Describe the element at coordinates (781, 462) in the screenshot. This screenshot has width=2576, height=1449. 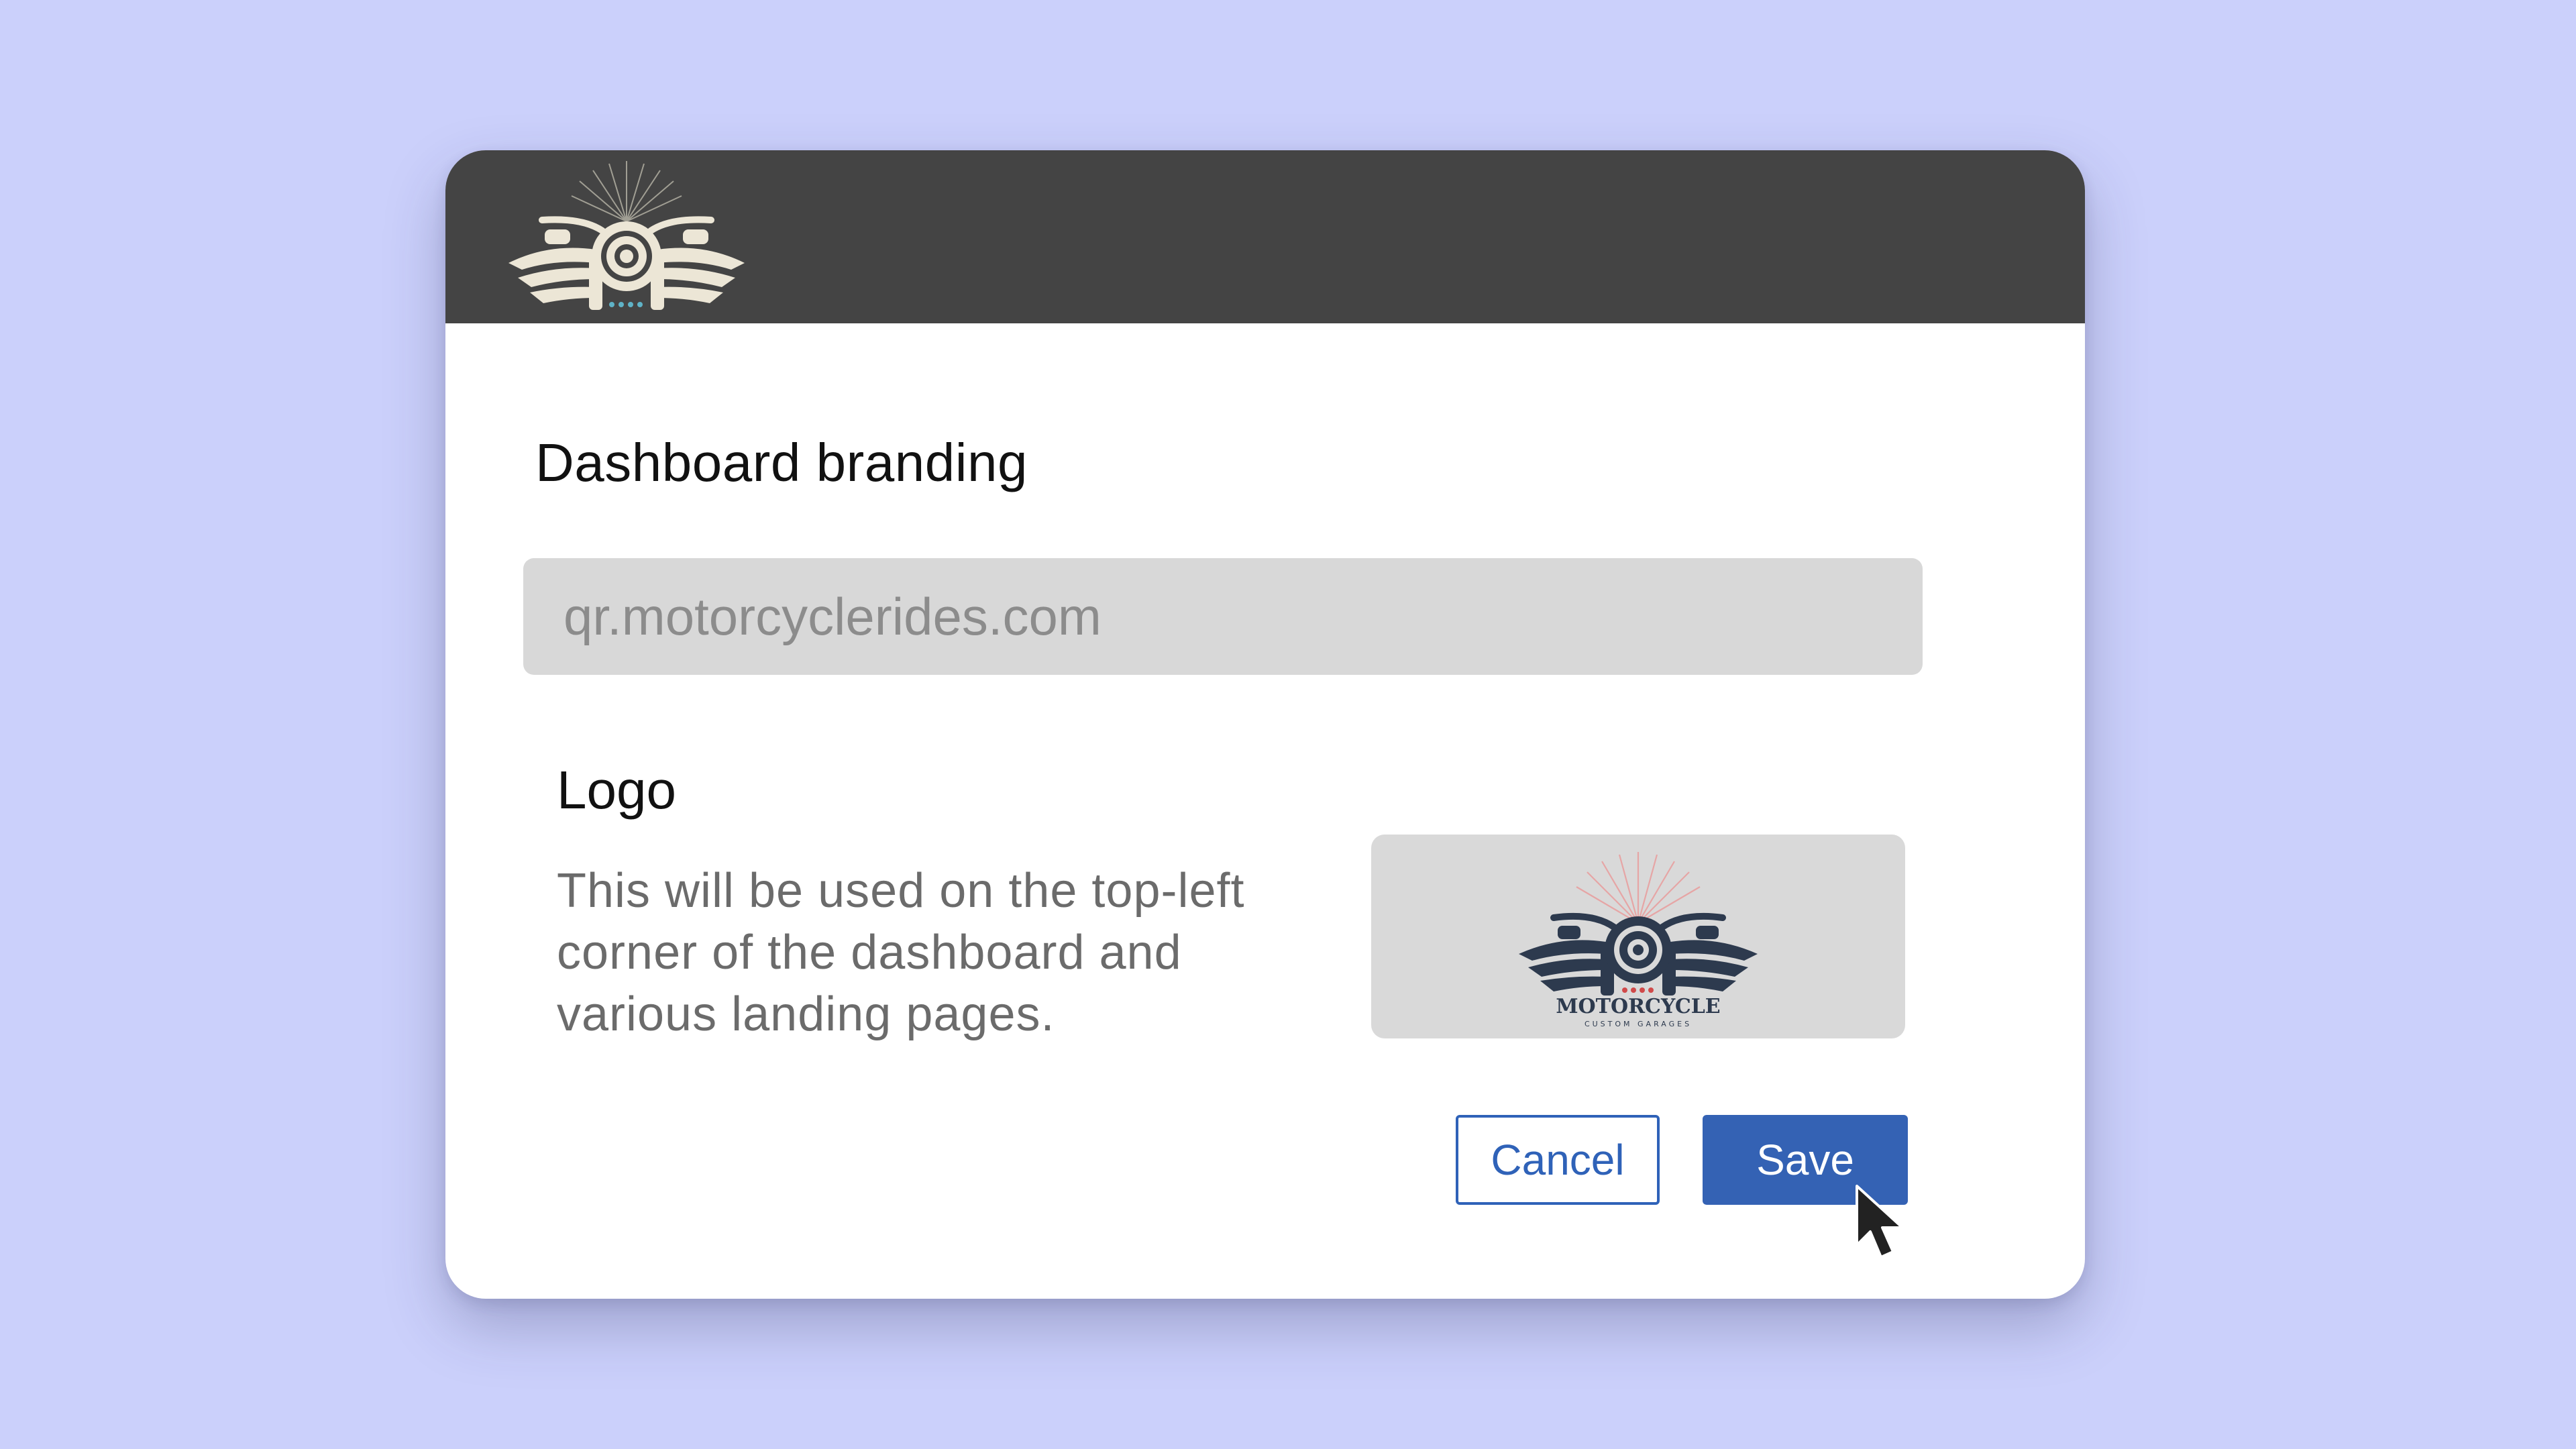
I see `section-title: Dashboard branding` at that location.